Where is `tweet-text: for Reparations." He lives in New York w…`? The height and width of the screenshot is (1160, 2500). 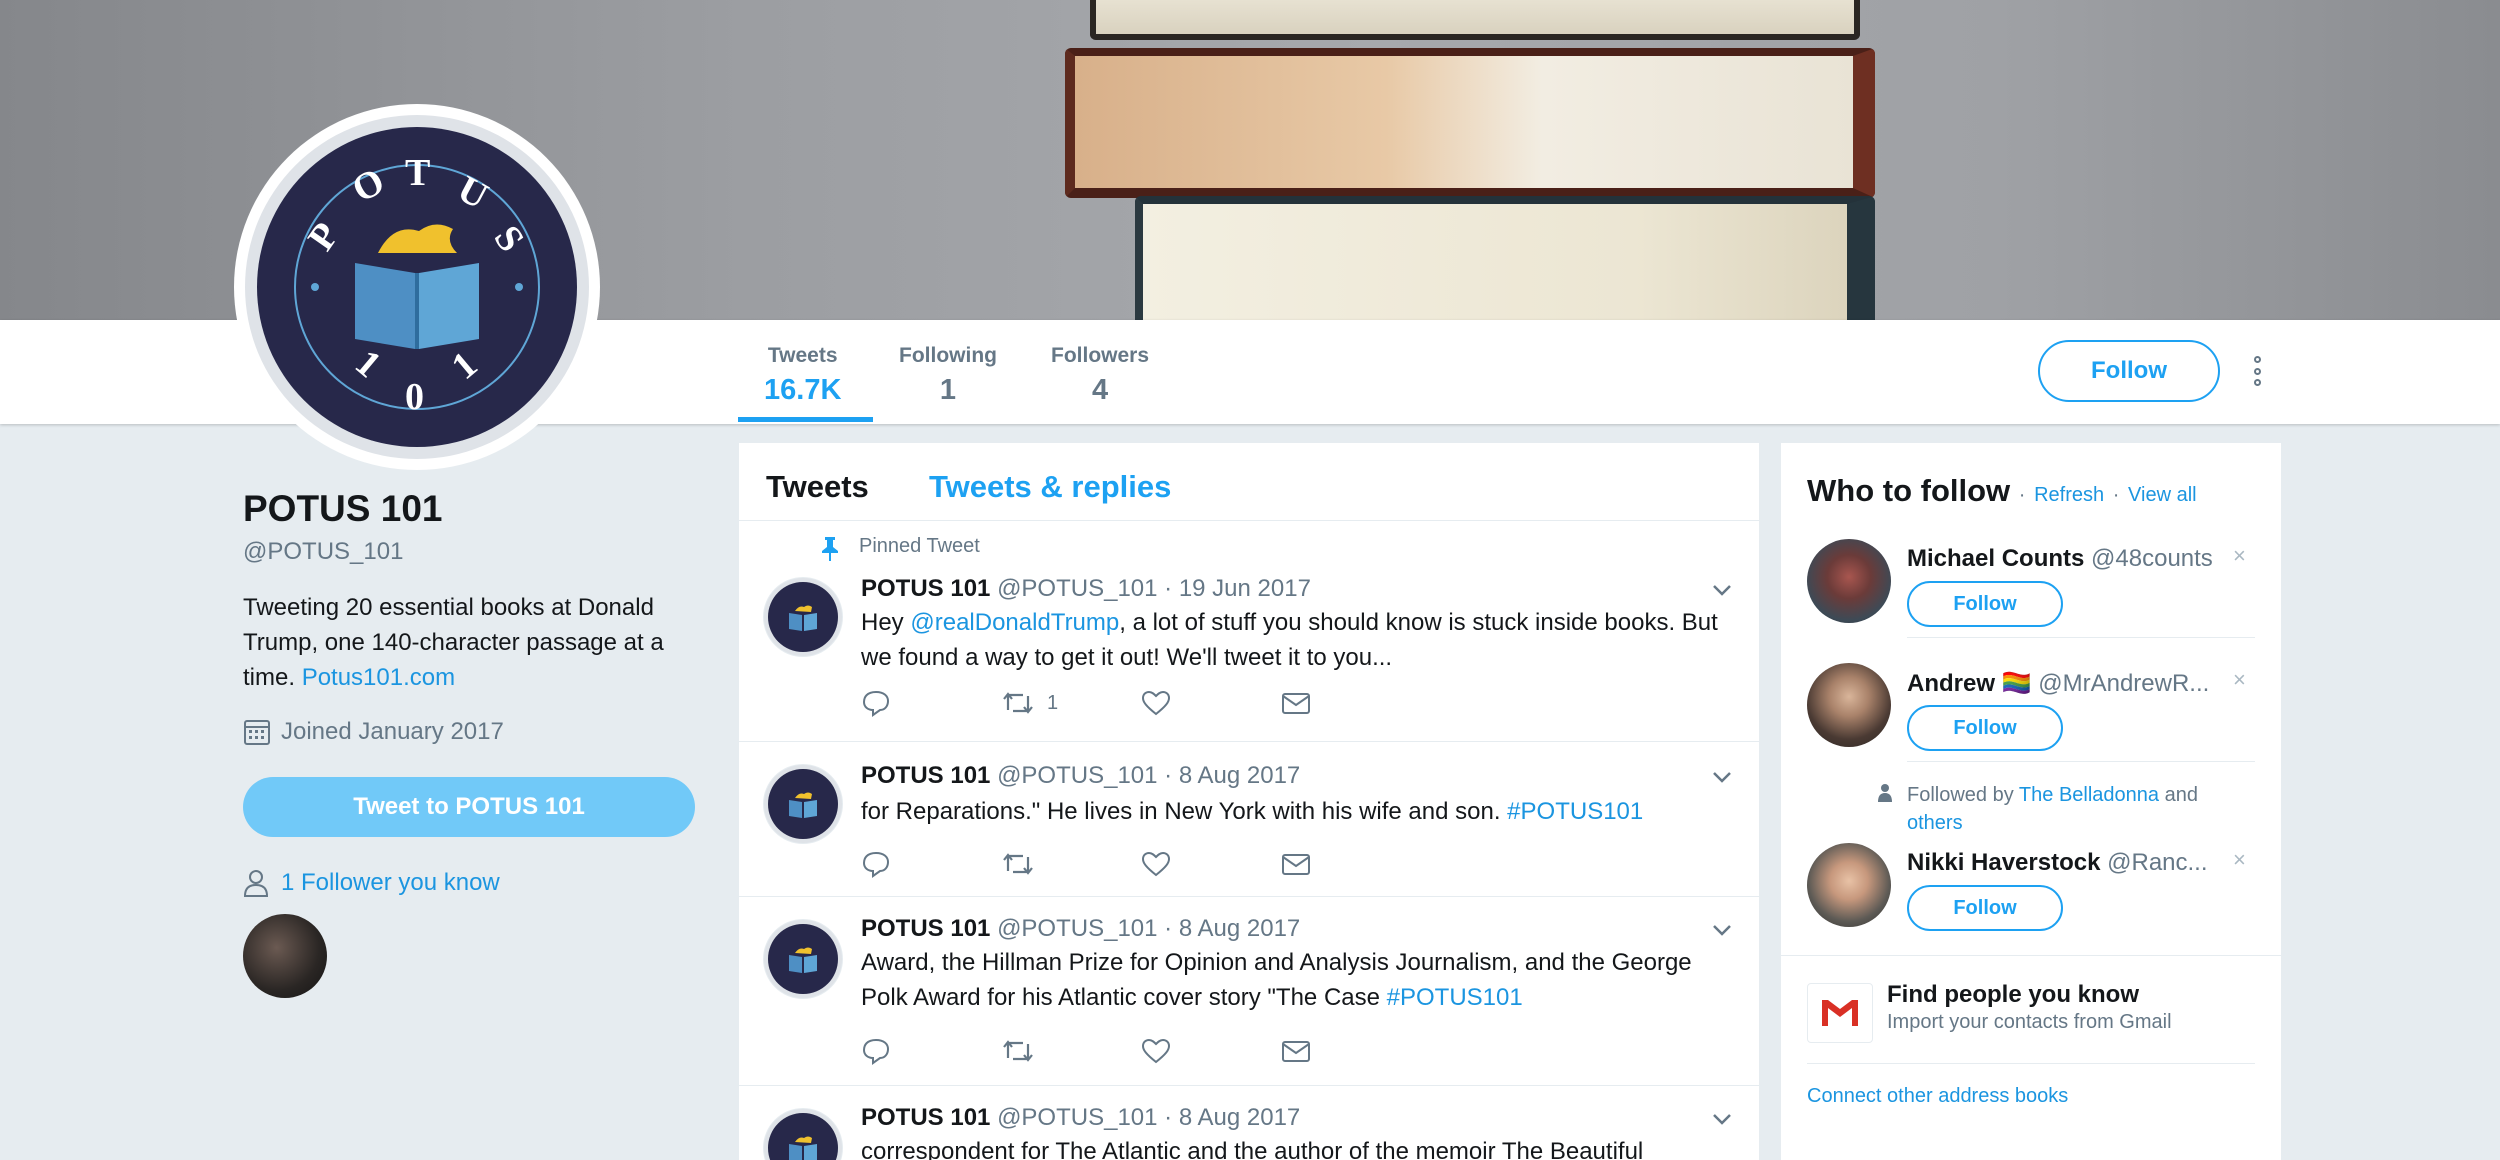
tweet-text: for Reparations." He lives in New York w… is located at coordinates (1252, 811).